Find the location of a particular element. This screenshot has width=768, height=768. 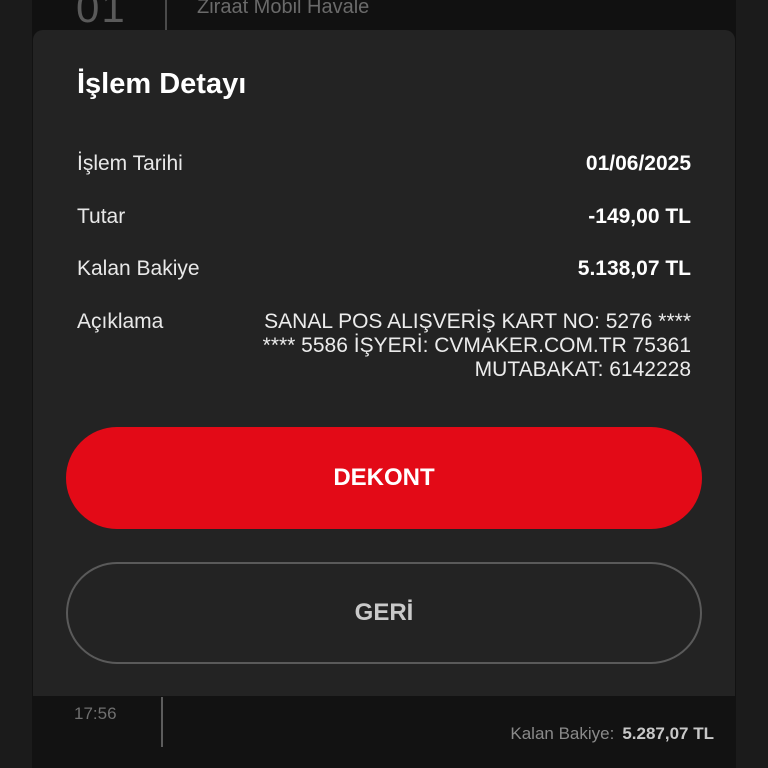

description-line: SANAL POS ALIŞVERİŞ KART NO: 5276 **** is located at coordinates (477, 321).